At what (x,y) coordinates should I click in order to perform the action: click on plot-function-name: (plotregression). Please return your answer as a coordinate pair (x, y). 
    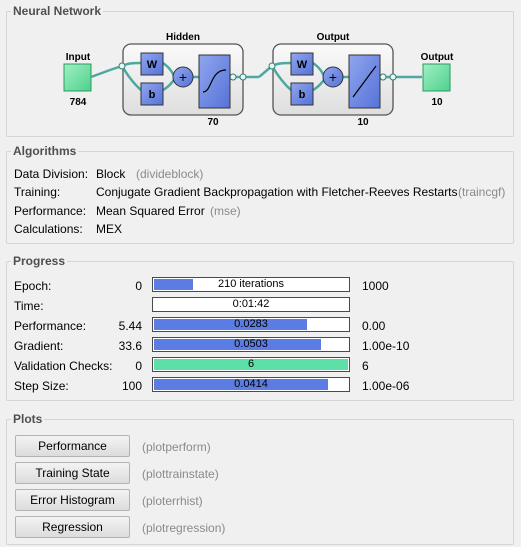
    Looking at the image, I should click on (184, 528).